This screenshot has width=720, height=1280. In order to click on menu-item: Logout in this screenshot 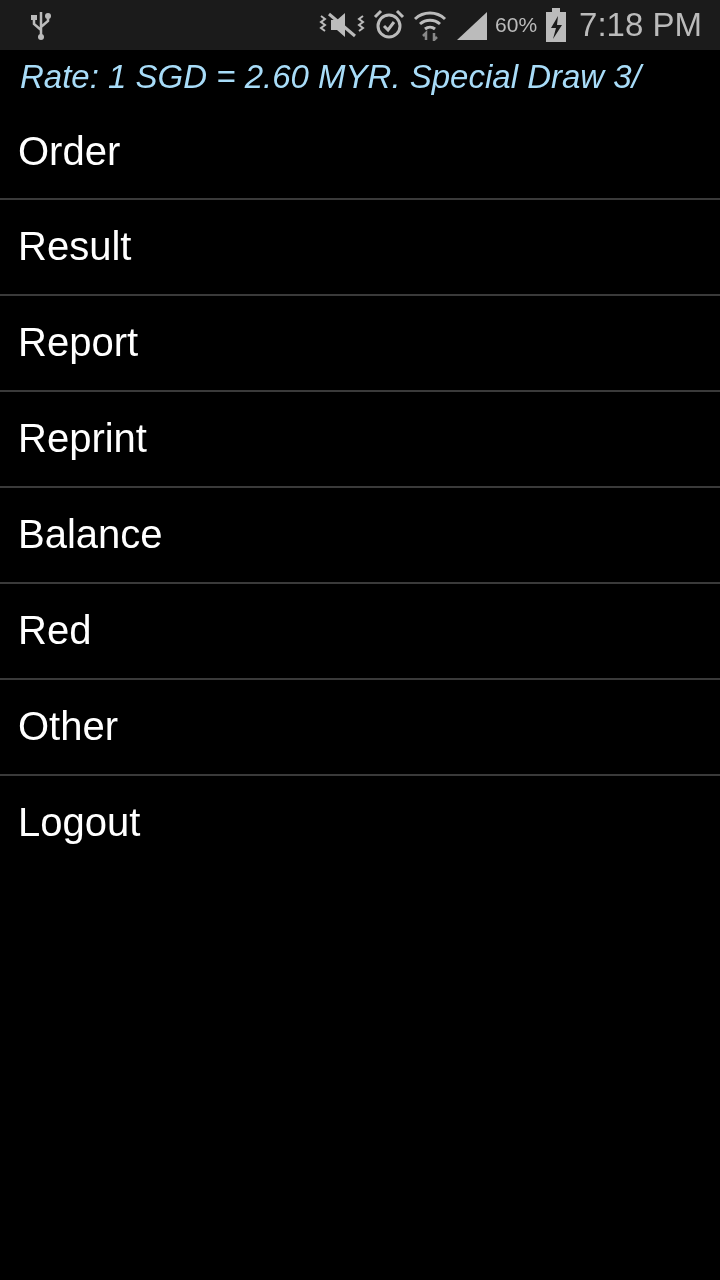, I will do `click(360, 822)`.